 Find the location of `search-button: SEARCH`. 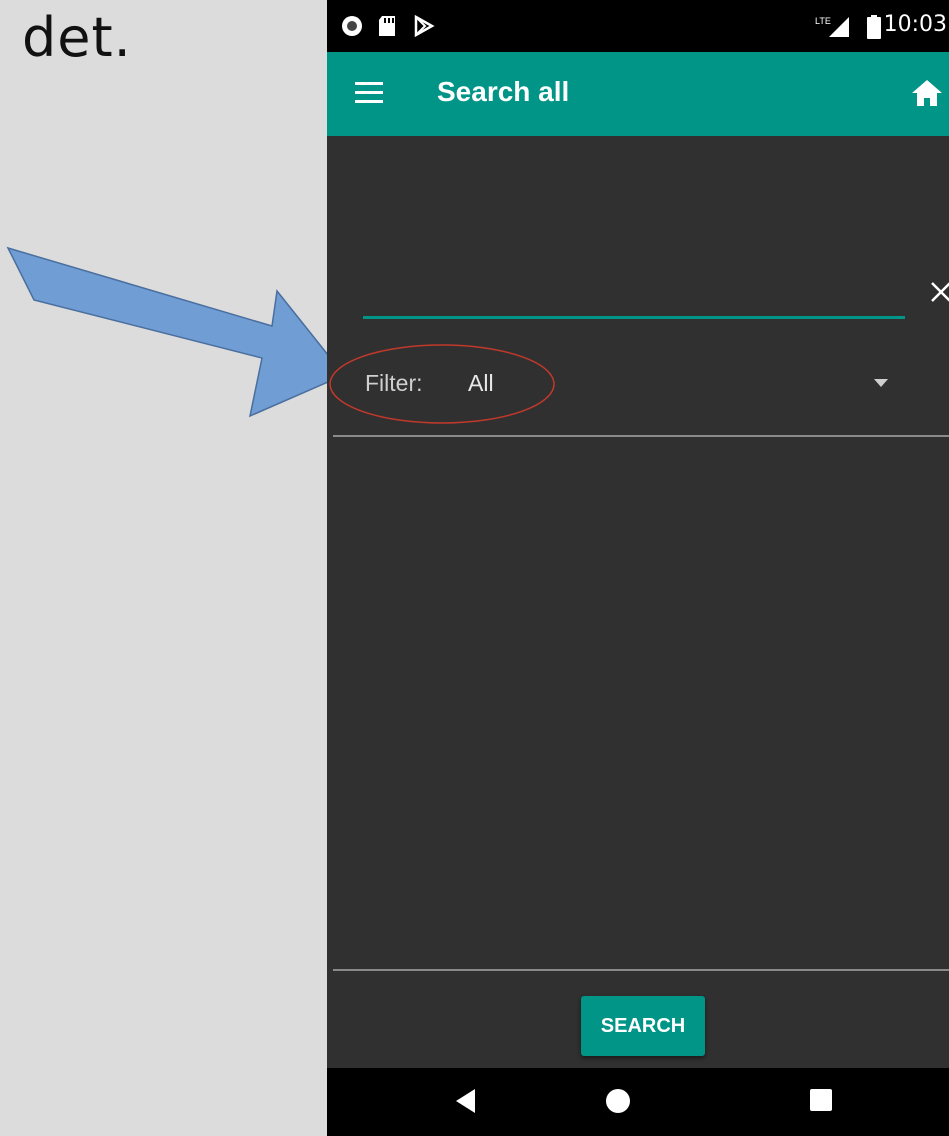

search-button: SEARCH is located at coordinates (643, 1026).